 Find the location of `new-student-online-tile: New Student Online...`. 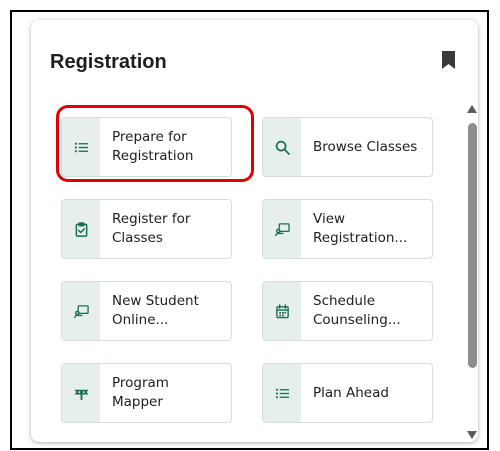

new-student-online-tile: New Student Online... is located at coordinates (146, 311).